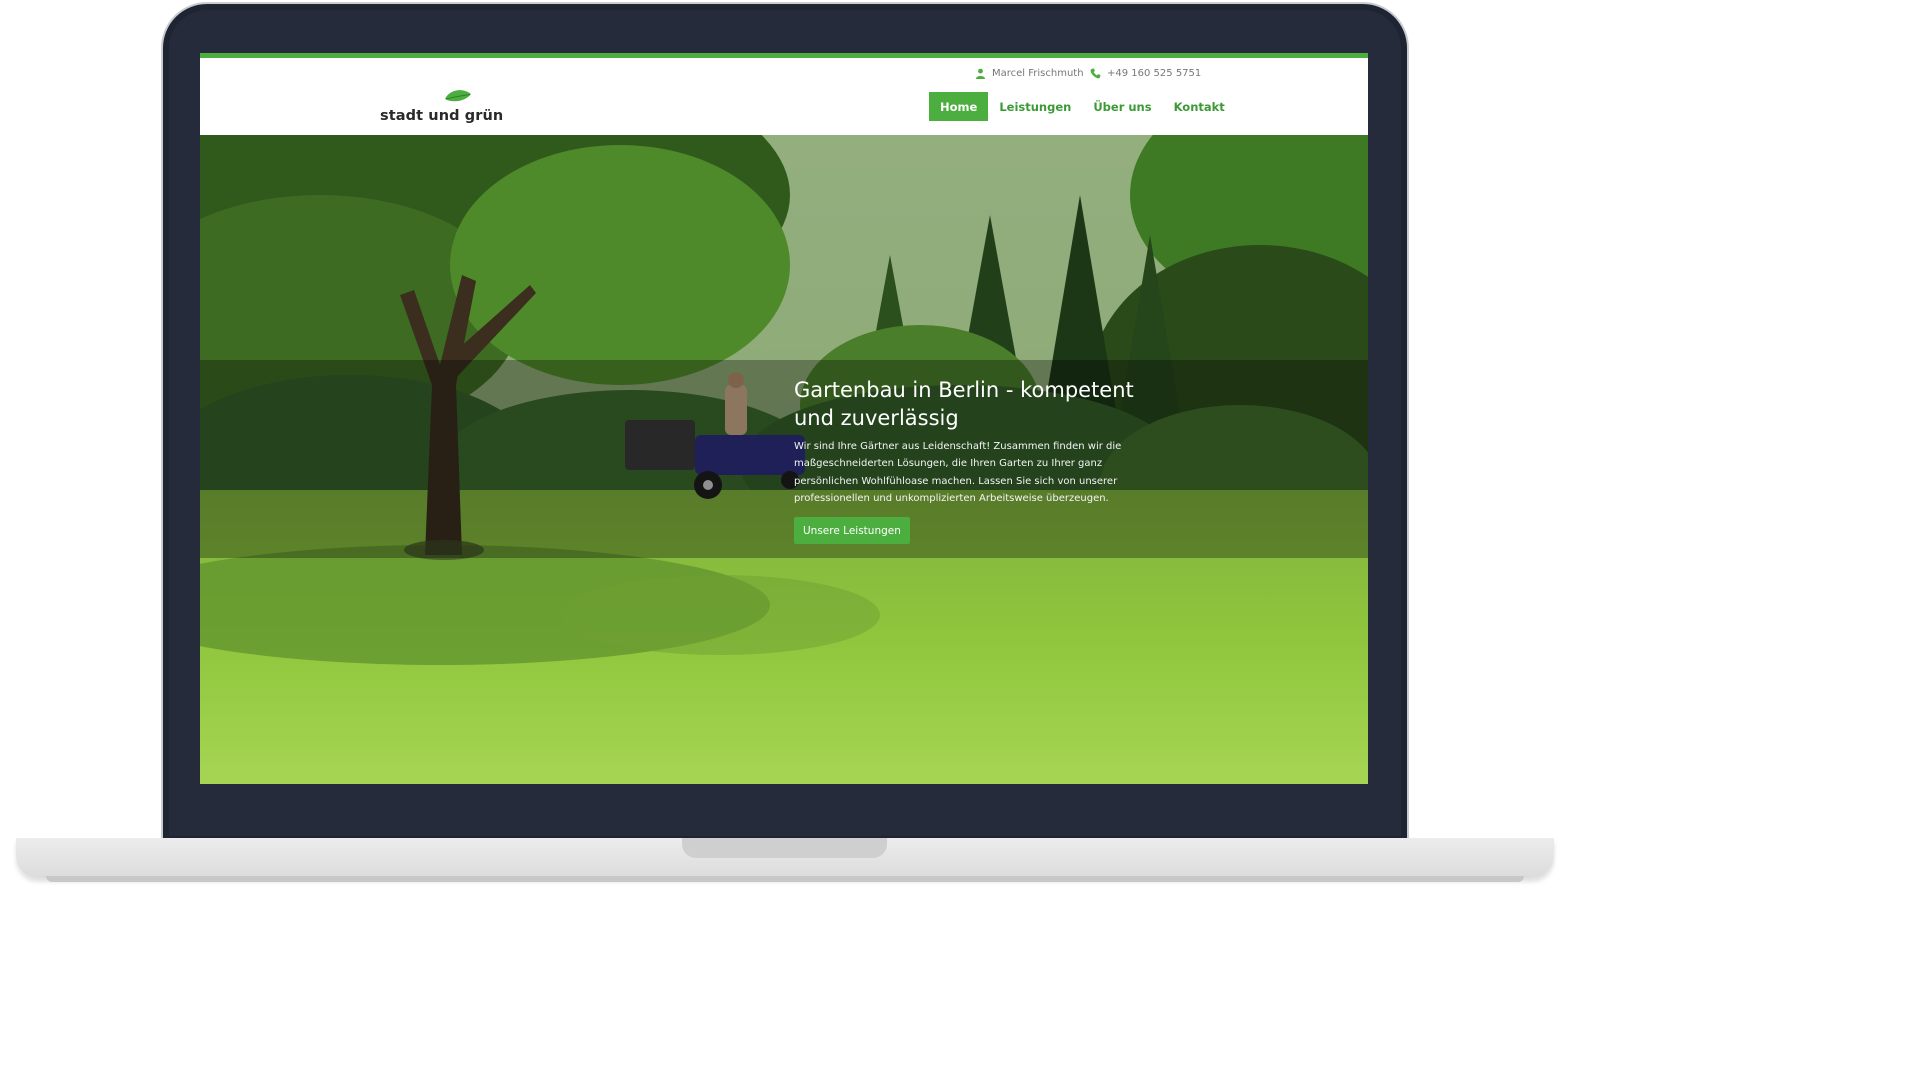 This screenshot has width=1920, height=1080. What do you see at coordinates (1154, 73) in the screenshot?
I see `contact-phone-number: +49 160 525 5751` at bounding box center [1154, 73].